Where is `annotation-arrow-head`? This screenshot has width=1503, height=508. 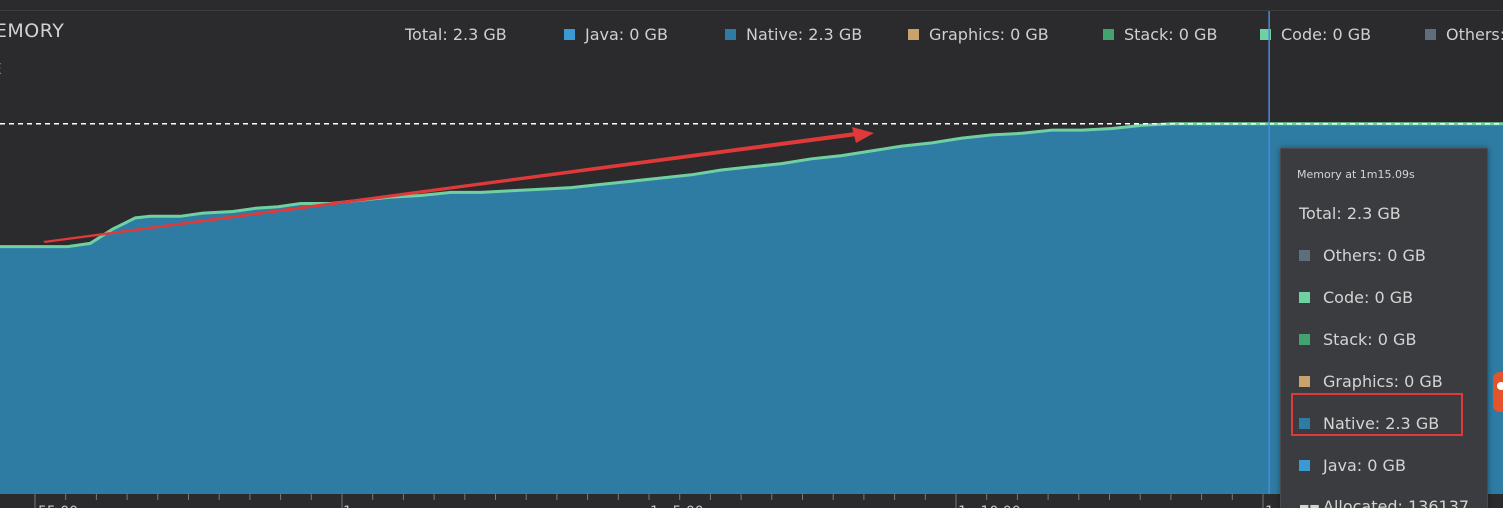
annotation-arrow-head is located at coordinates (863, 135).